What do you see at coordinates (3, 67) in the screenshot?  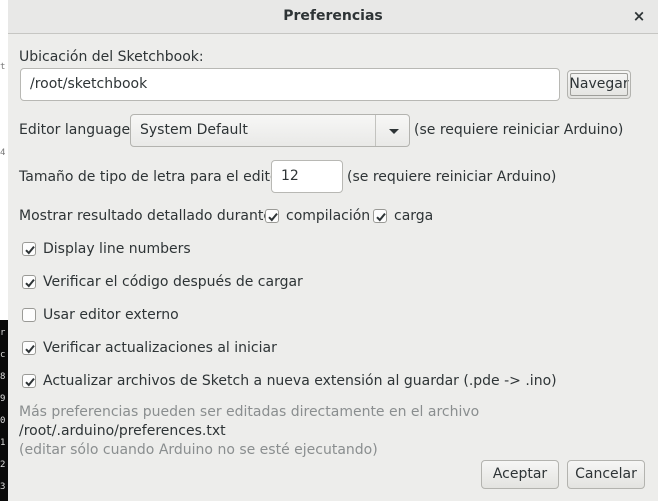 I see `edge-char: t` at bounding box center [3, 67].